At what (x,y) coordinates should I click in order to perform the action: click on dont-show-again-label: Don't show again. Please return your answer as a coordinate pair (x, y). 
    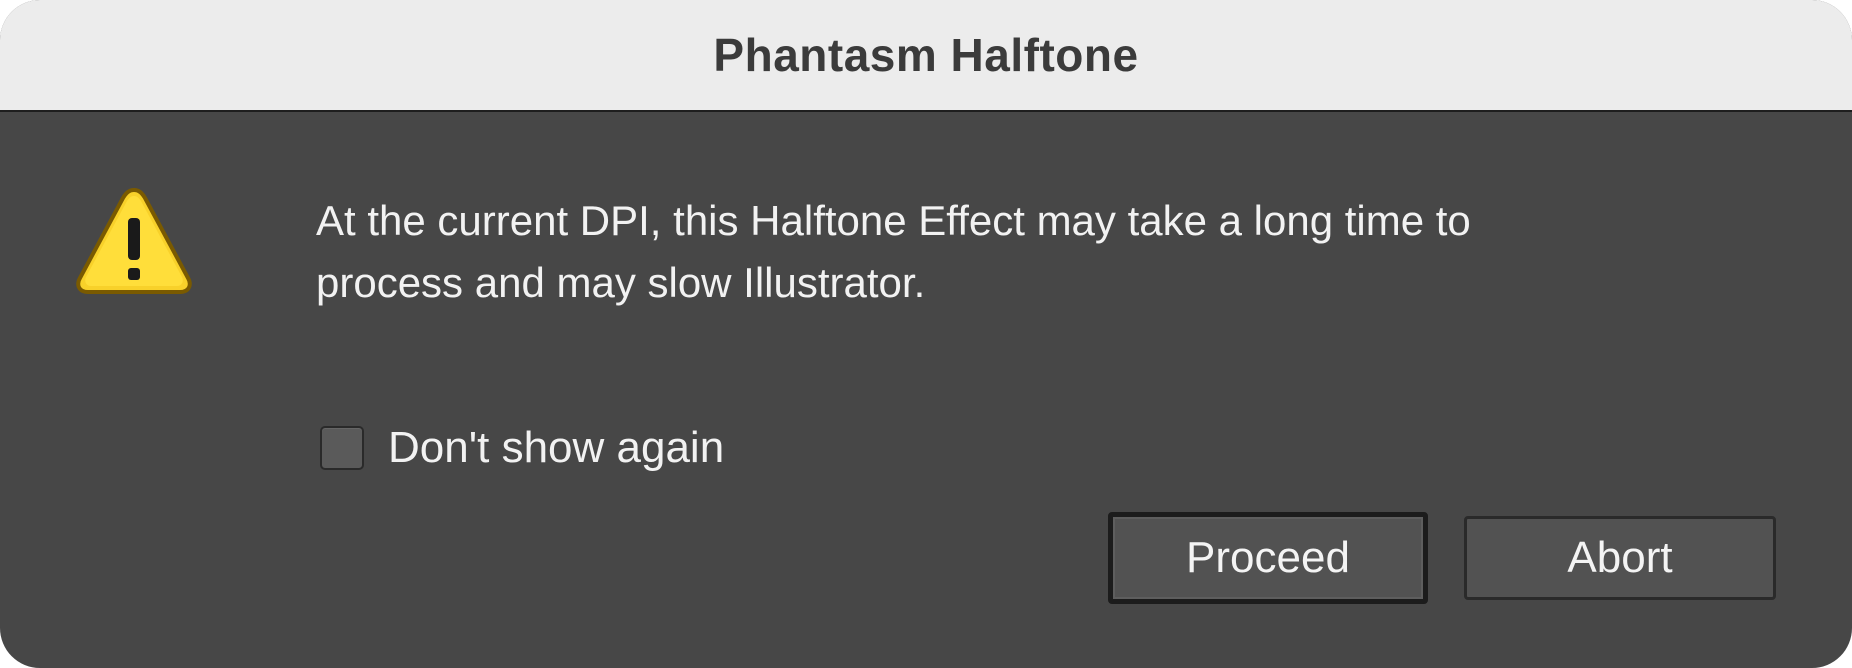
    Looking at the image, I should click on (556, 448).